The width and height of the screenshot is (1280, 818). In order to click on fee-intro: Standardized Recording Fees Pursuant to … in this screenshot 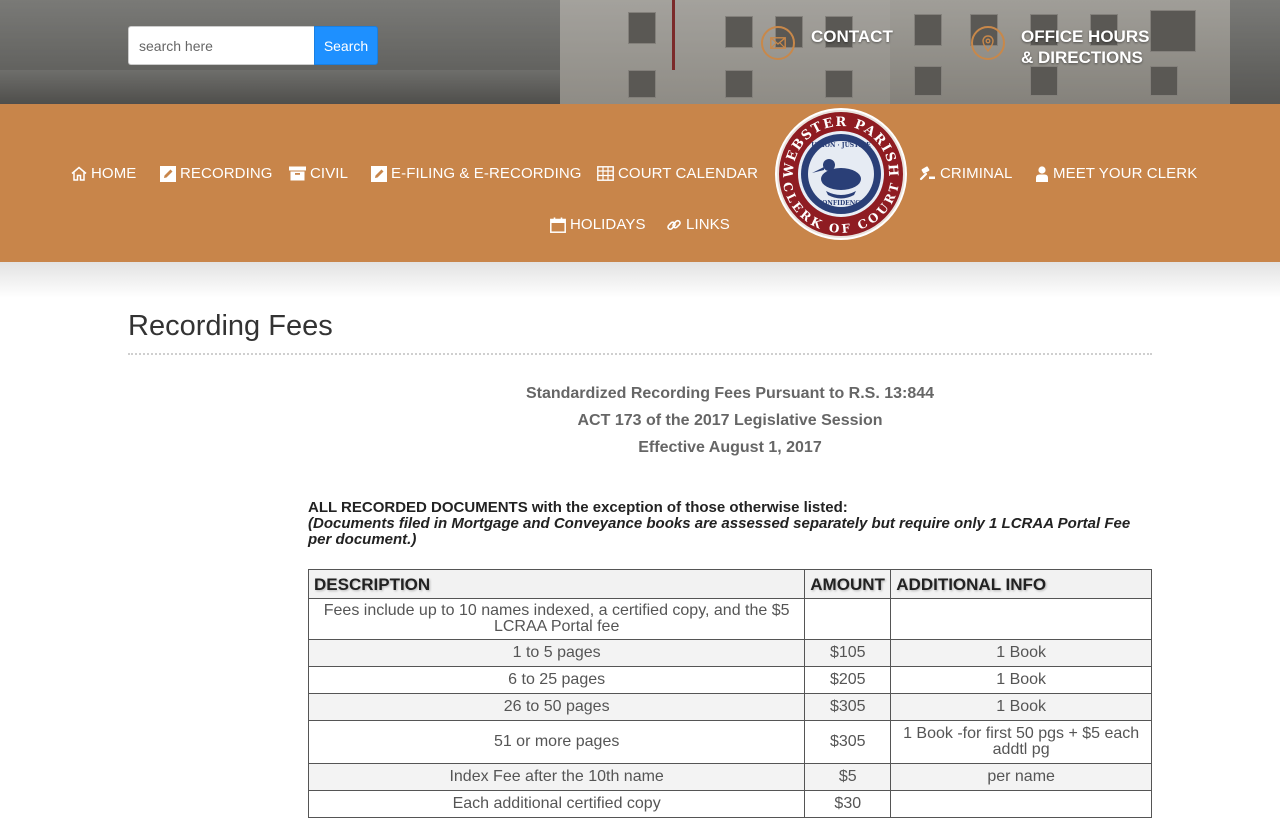, I will do `click(730, 420)`.